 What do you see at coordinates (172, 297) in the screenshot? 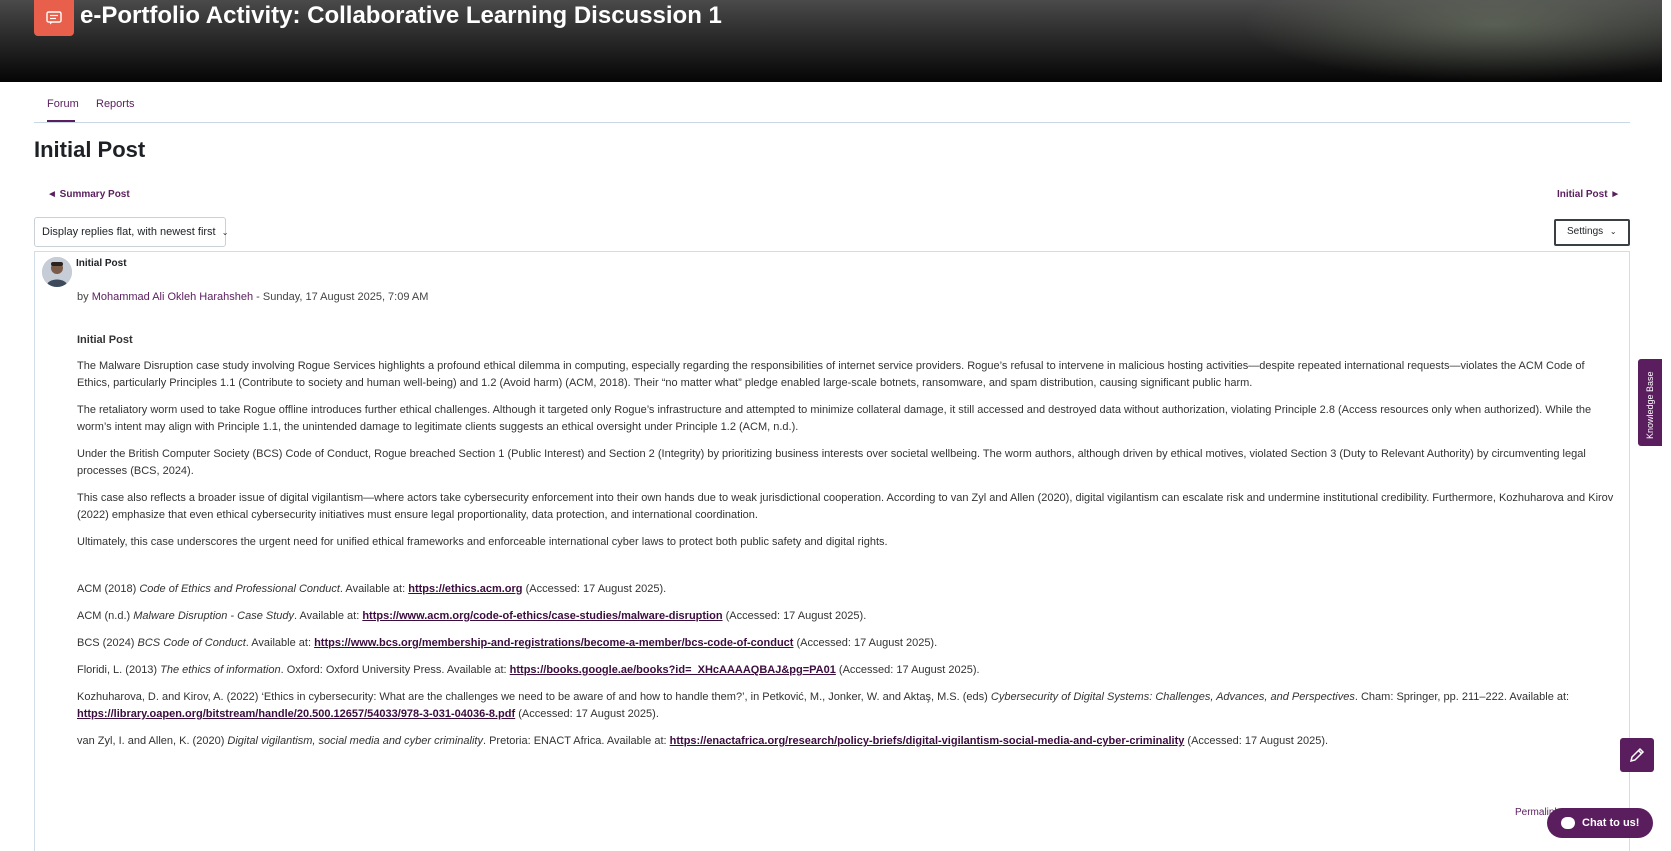
I see `author-link: Mohammad Ali Okleh Harahsheh` at bounding box center [172, 297].